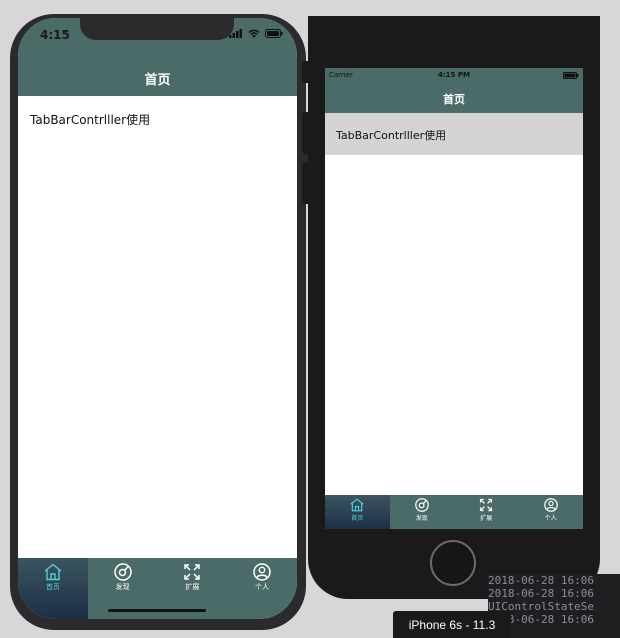 This screenshot has height=638, width=620. What do you see at coordinates (452, 624) in the screenshot?
I see `device-tooltip: iPhone 6s - 11.3` at bounding box center [452, 624].